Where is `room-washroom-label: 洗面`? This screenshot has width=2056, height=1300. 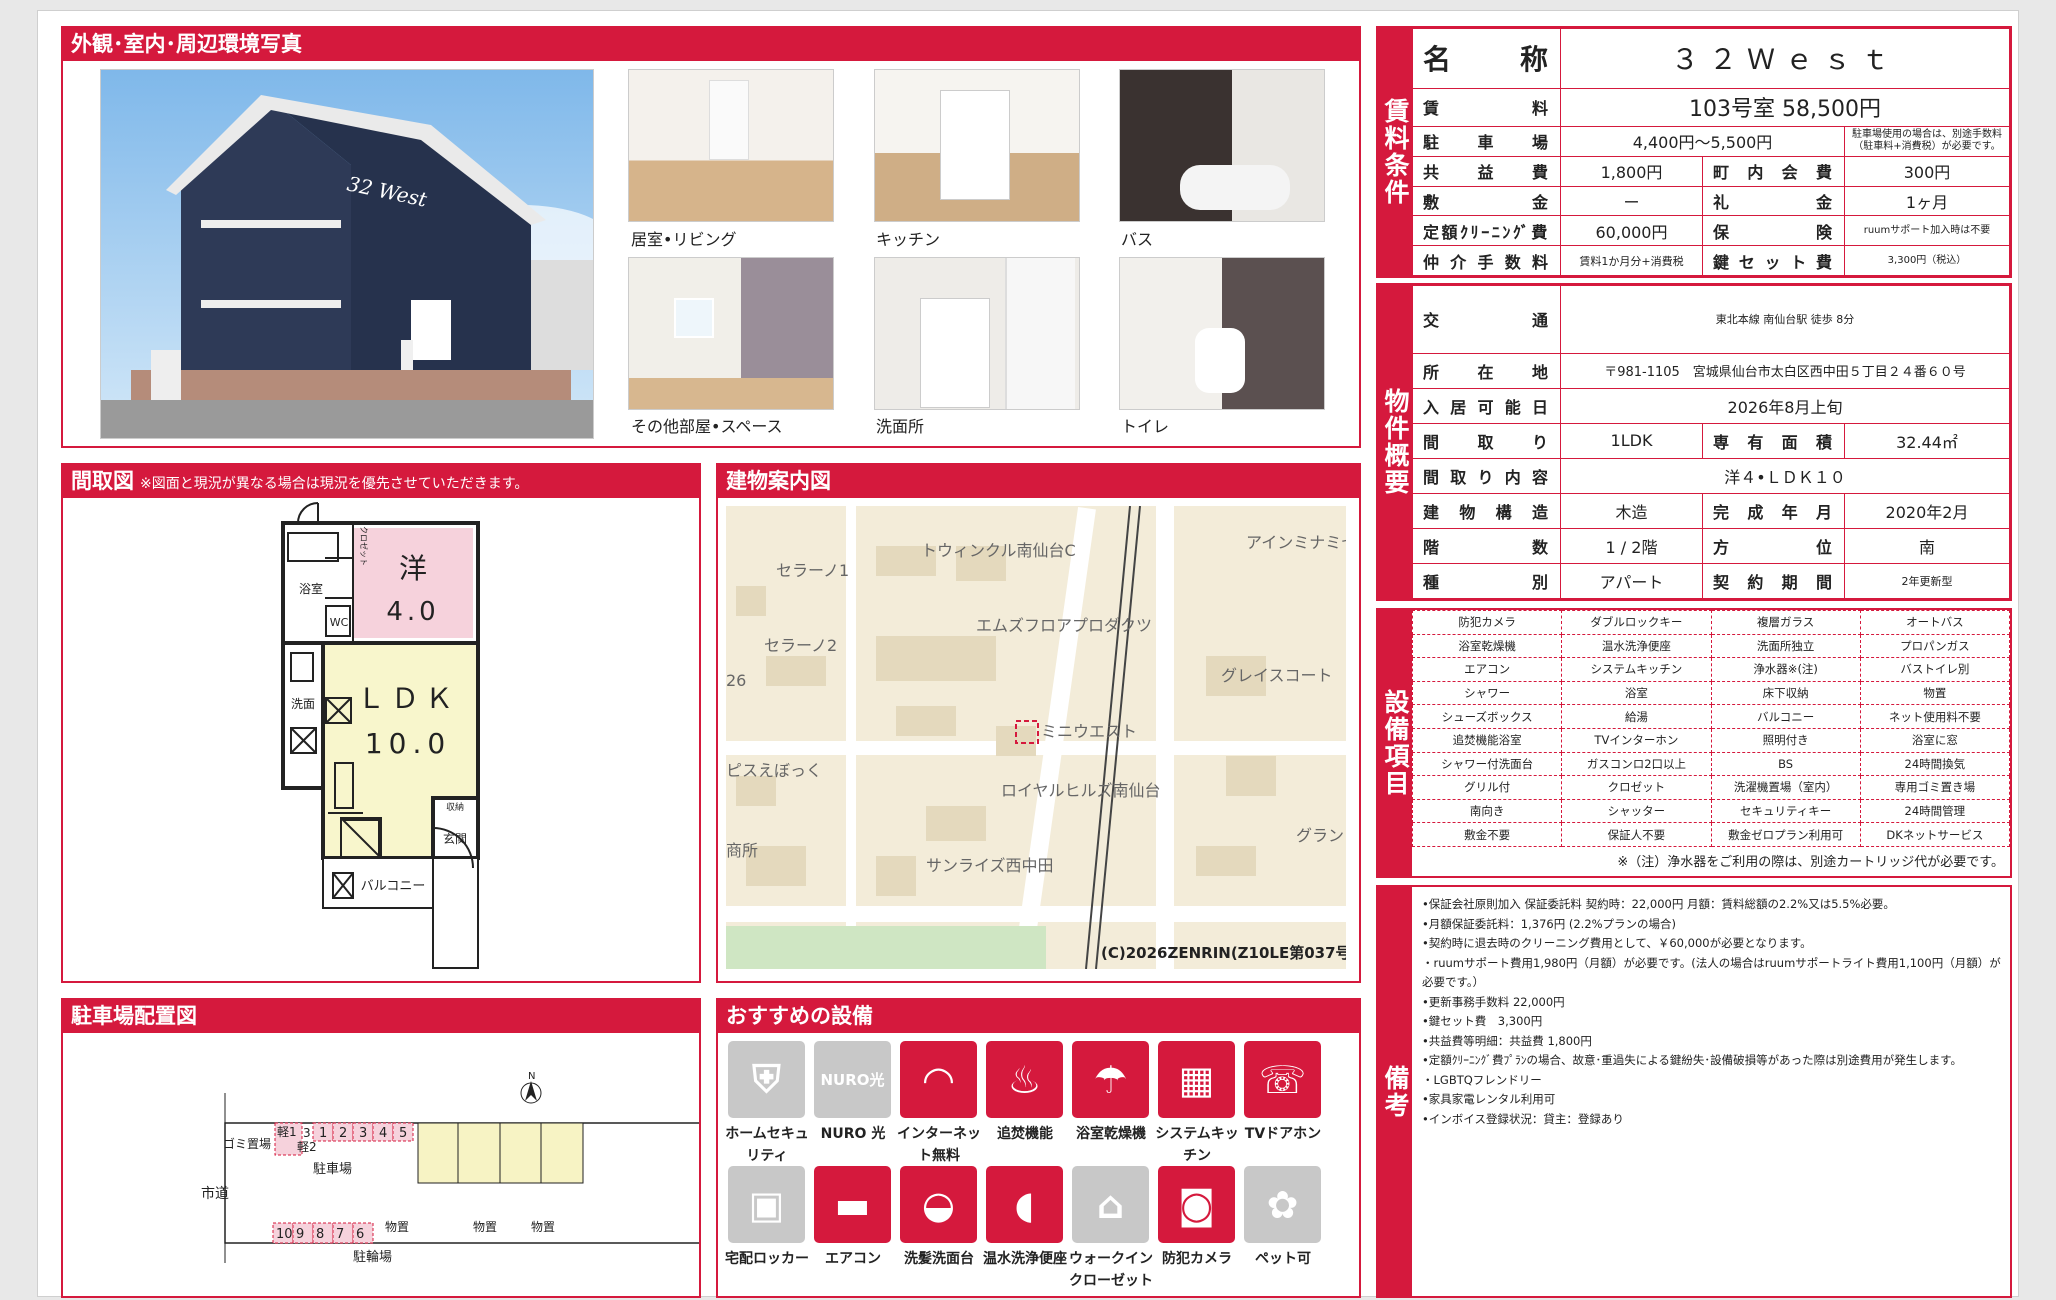 room-washroom-label: 洗面 is located at coordinates (303, 704).